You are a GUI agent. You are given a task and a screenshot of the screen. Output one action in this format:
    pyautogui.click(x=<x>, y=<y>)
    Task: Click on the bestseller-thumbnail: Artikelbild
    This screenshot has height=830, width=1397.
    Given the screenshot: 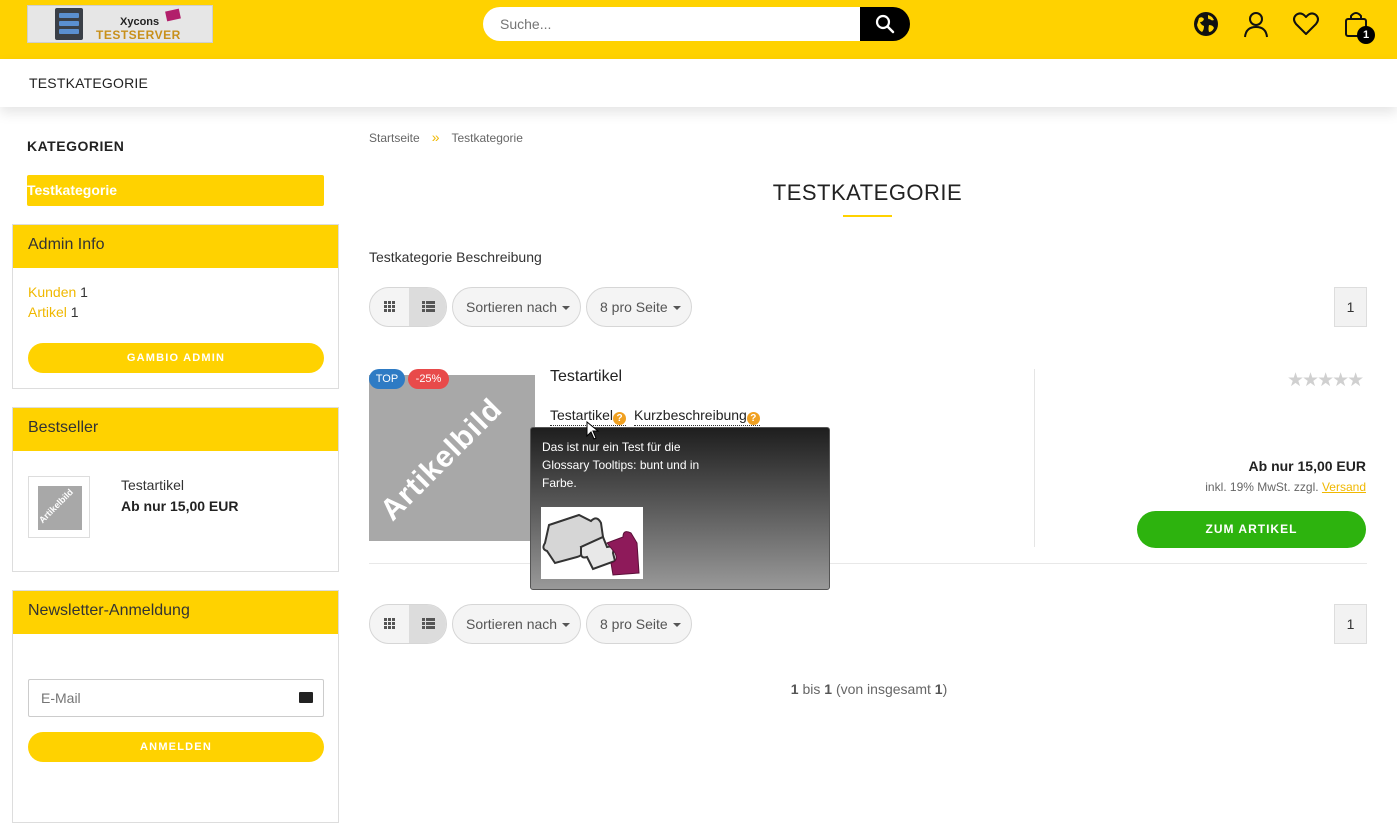 What is the action you would take?
    pyautogui.click(x=59, y=507)
    